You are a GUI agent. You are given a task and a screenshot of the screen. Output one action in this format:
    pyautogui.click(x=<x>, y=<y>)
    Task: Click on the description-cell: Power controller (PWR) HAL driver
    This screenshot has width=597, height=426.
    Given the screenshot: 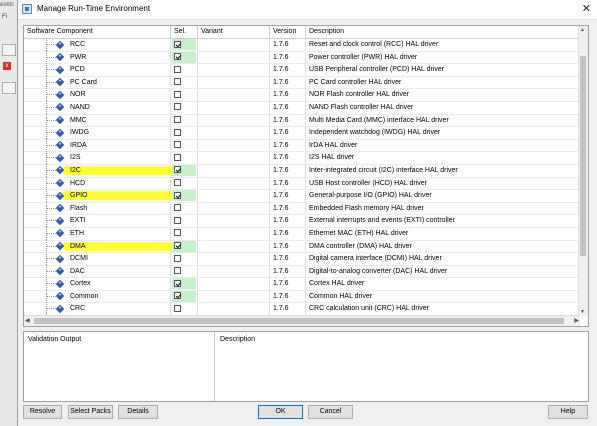 What is the action you would take?
    pyautogui.click(x=363, y=57)
    